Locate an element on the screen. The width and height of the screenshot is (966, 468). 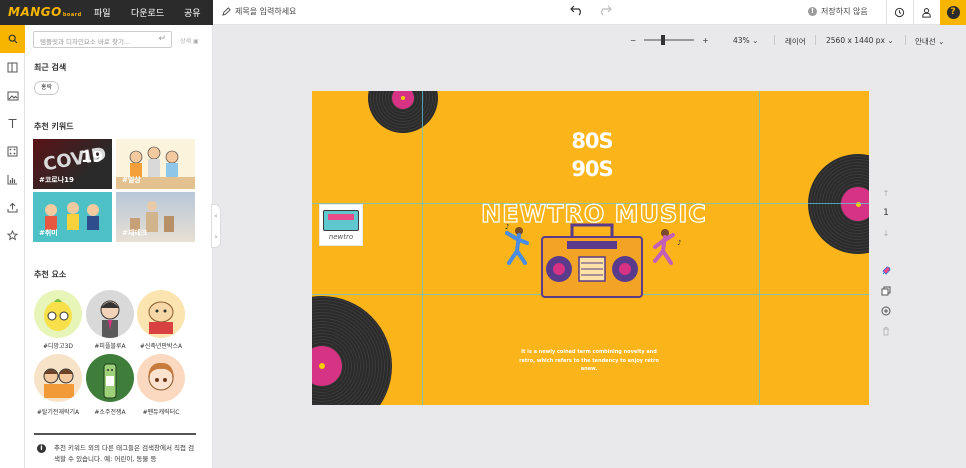
info-icon: i is located at coordinates (41, 448).